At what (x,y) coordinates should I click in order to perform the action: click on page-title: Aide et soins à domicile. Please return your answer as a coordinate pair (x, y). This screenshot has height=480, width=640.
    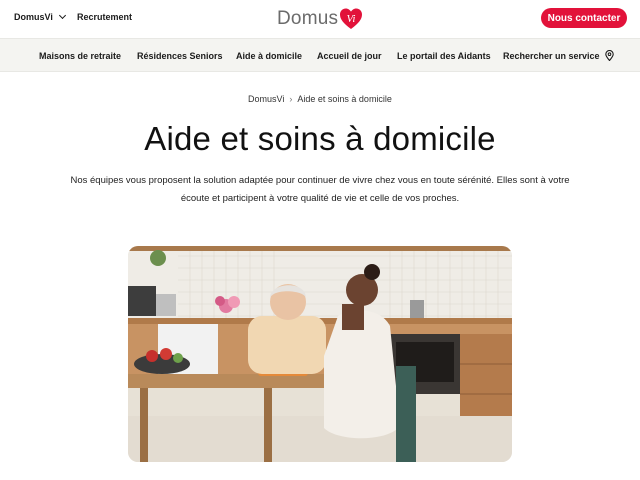
    Looking at the image, I should click on (320, 138).